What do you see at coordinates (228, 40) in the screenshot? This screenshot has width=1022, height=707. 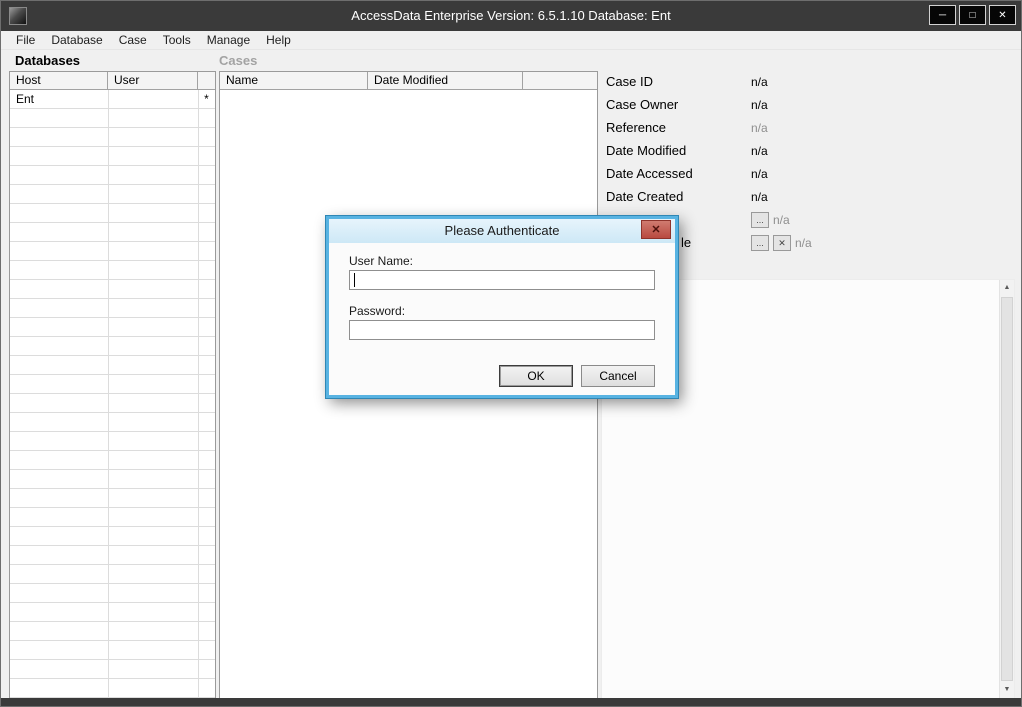 I see `menu-manage: Manage` at bounding box center [228, 40].